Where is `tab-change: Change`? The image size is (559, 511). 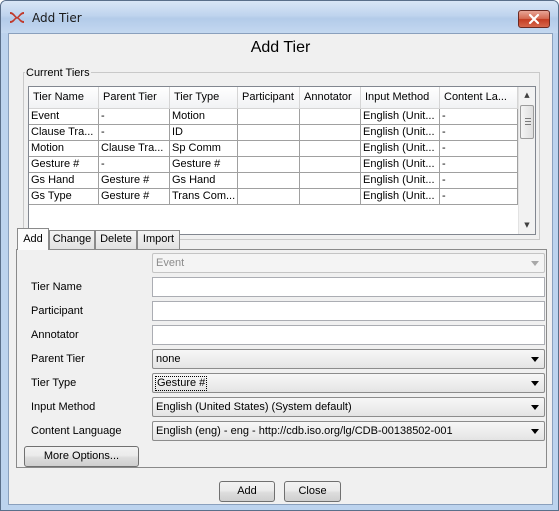 tab-change: Change is located at coordinates (72, 239).